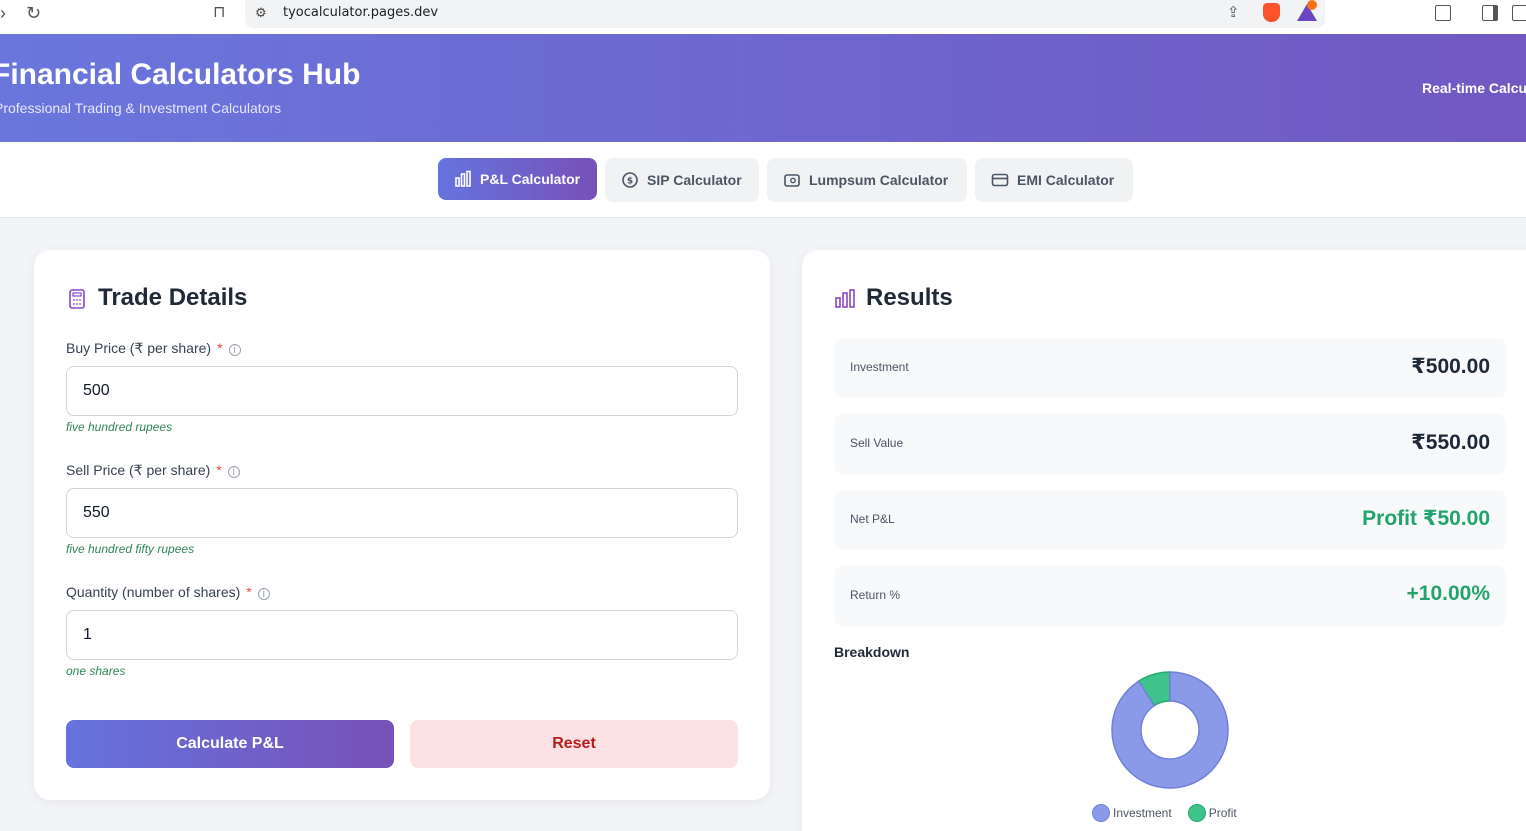 The height and width of the screenshot is (831, 1526). What do you see at coordinates (1450, 366) in the screenshot?
I see `result-value: ₹500.00` at bounding box center [1450, 366].